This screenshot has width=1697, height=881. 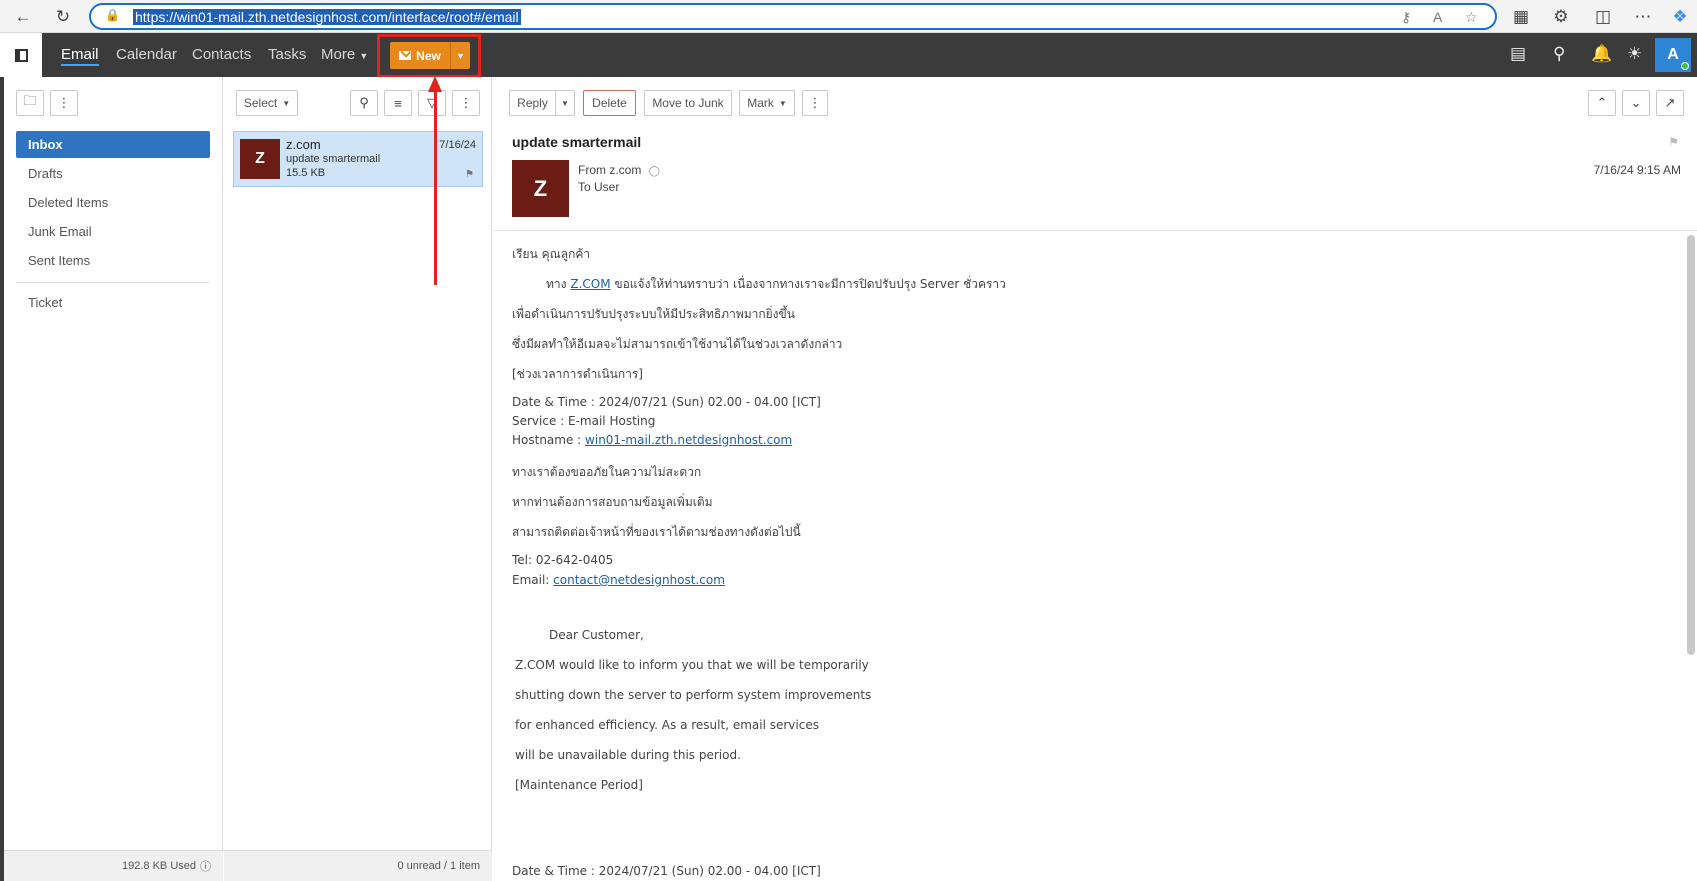 What do you see at coordinates (338, 54) in the screenshot?
I see `nav-more-label: More` at bounding box center [338, 54].